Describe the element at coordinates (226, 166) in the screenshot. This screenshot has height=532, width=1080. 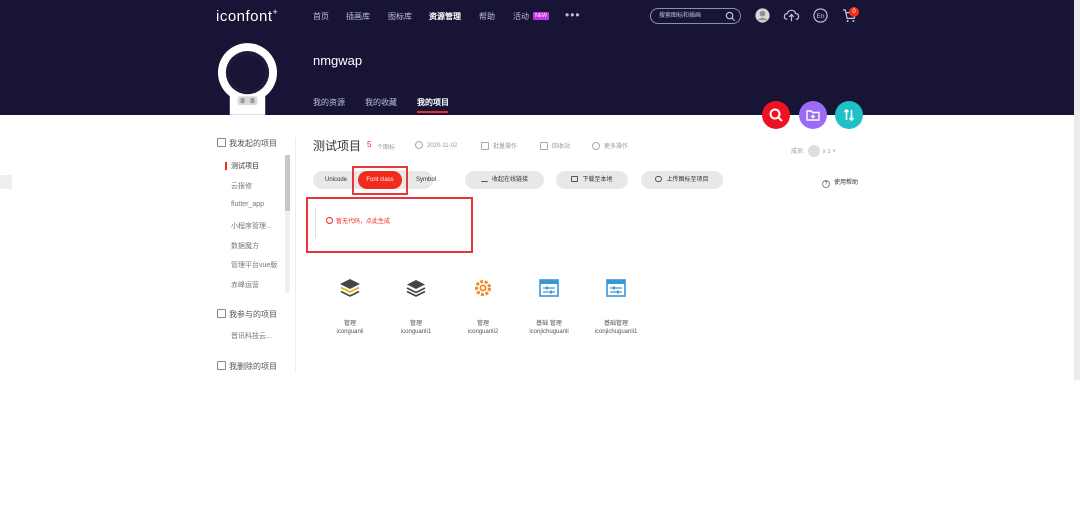
I see `active-project-marker` at that location.